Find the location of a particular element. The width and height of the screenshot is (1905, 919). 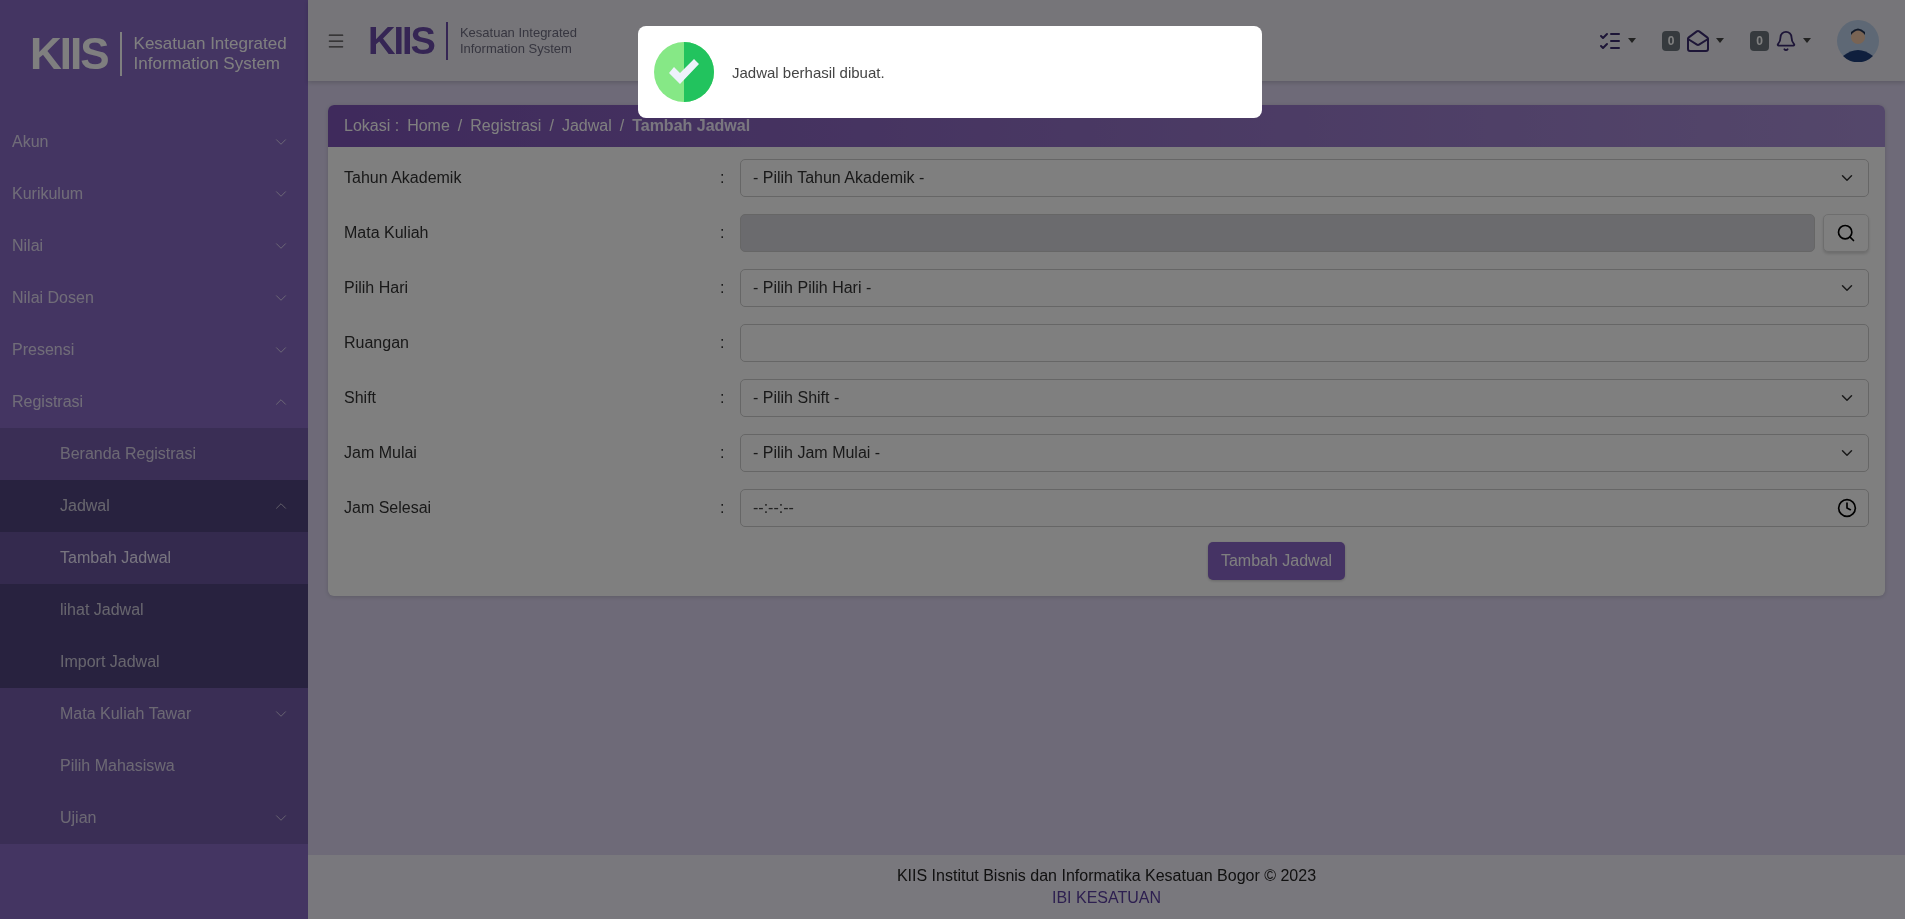

search-button is located at coordinates (1846, 233).